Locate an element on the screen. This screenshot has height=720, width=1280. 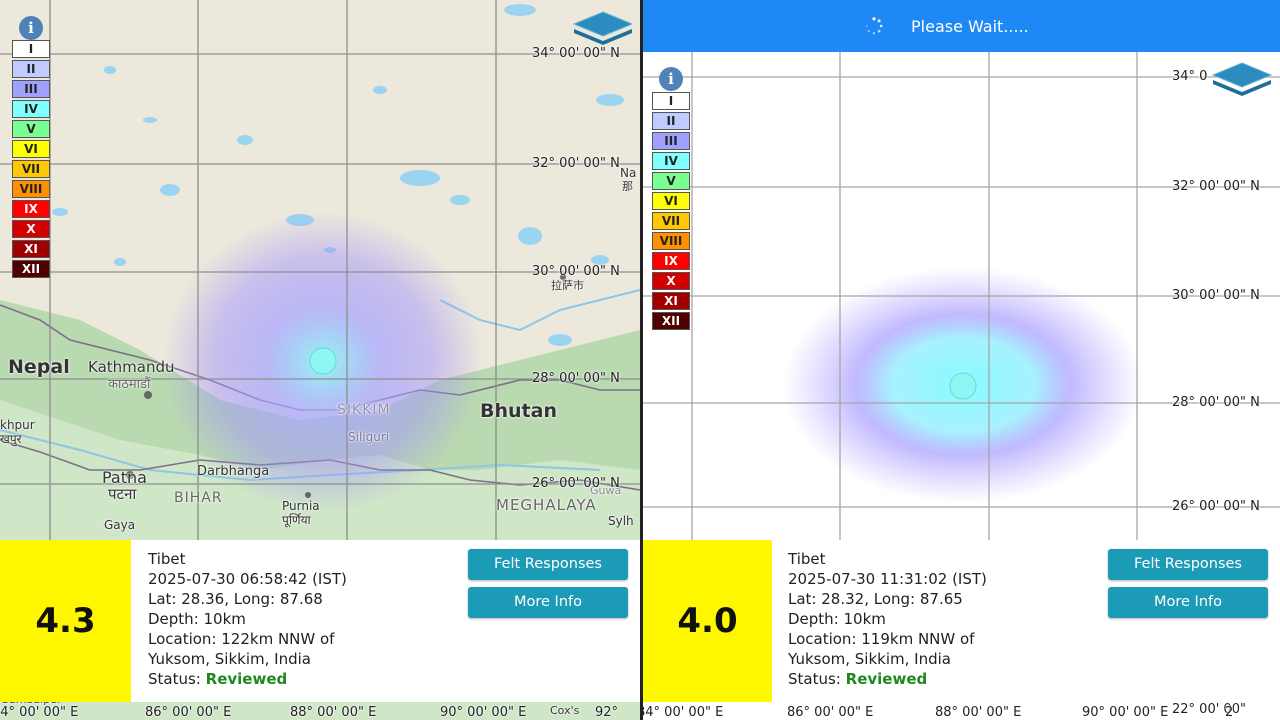
map-label-bhutan: Bhutan is located at coordinates (518, 411).